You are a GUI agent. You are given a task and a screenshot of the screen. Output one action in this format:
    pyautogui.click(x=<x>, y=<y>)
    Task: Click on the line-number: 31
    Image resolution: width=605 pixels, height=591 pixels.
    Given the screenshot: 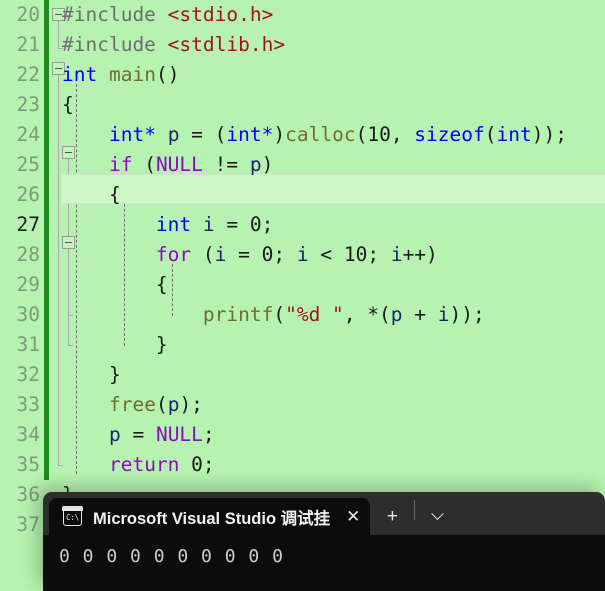 What is the action you would take?
    pyautogui.click(x=28, y=344)
    